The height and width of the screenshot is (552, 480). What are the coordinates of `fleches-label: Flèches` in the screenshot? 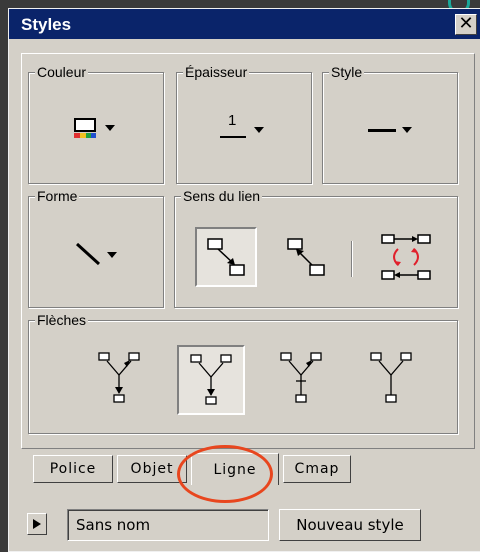 It's located at (62, 320).